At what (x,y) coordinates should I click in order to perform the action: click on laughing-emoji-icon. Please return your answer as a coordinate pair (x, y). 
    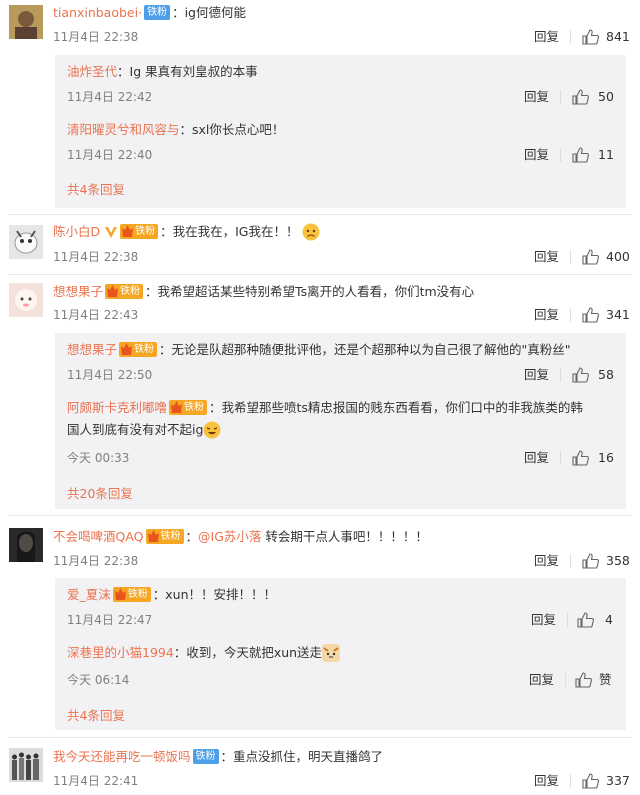
    Looking at the image, I should click on (212, 429).